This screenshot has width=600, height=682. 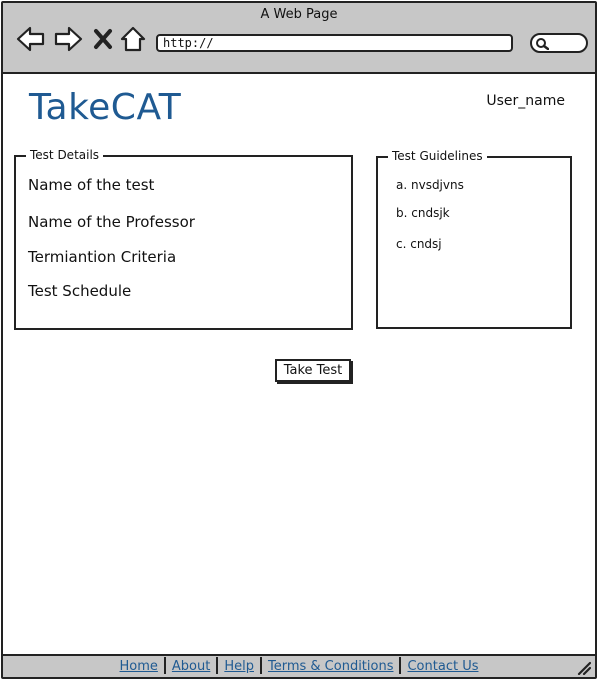 What do you see at coordinates (91, 185) in the screenshot?
I see `detail-test-name: Name of the test` at bounding box center [91, 185].